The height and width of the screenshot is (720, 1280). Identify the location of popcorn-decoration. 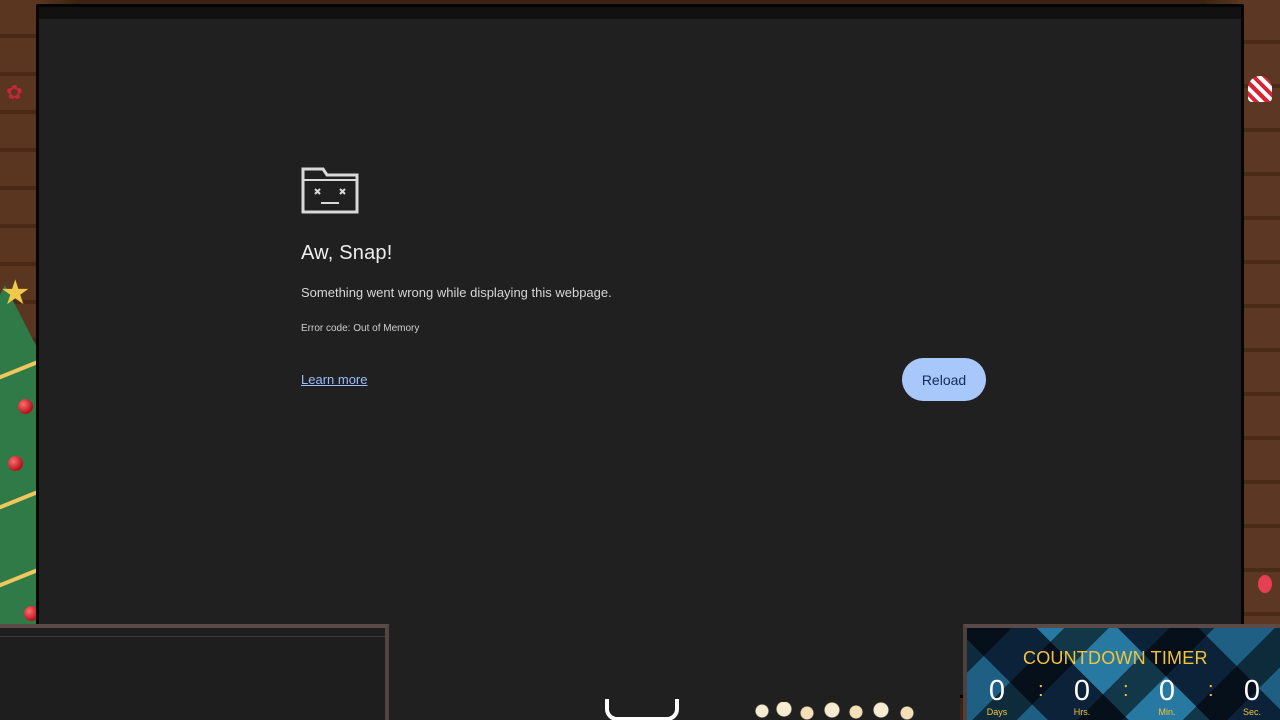
(839, 711).